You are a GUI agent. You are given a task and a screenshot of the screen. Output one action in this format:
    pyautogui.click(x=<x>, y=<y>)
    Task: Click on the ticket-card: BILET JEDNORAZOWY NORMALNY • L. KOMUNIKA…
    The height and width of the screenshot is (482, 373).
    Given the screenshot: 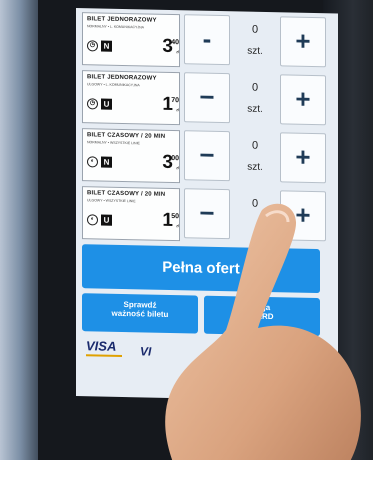 What is the action you would take?
    pyautogui.click(x=131, y=40)
    